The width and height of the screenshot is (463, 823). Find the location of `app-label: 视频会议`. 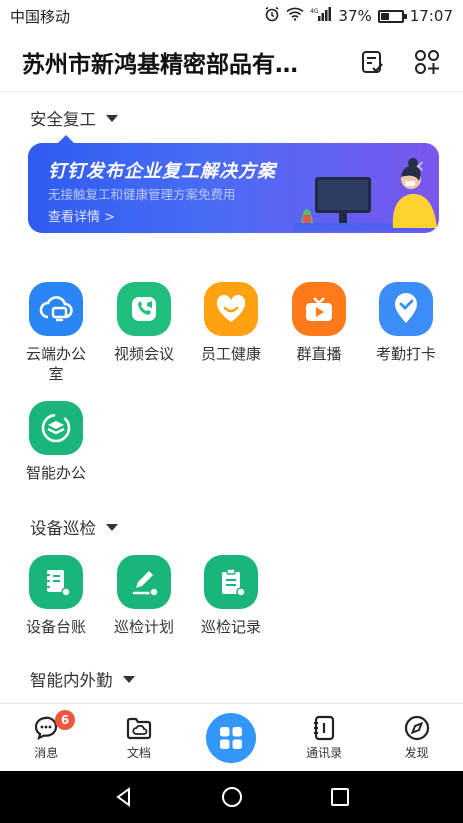

app-label: 视频会议 is located at coordinates (143, 354).